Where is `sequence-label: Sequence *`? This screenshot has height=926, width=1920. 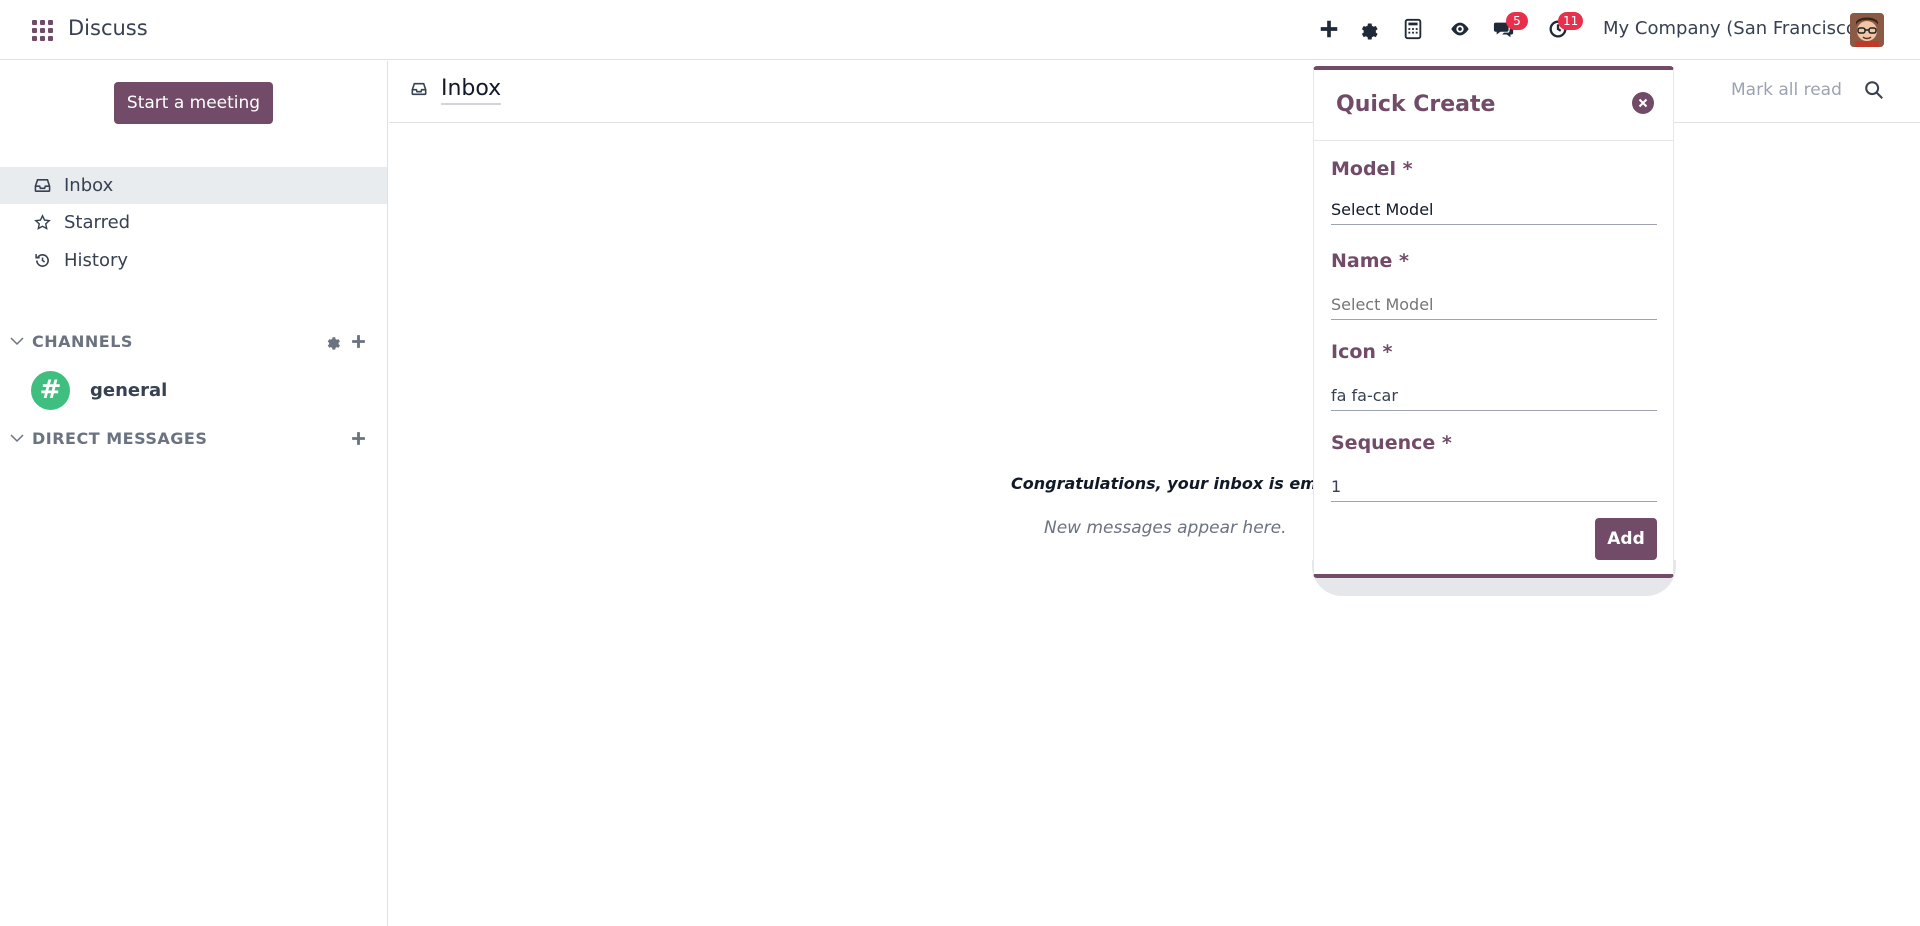
sequence-label: Sequence * is located at coordinates (1391, 443).